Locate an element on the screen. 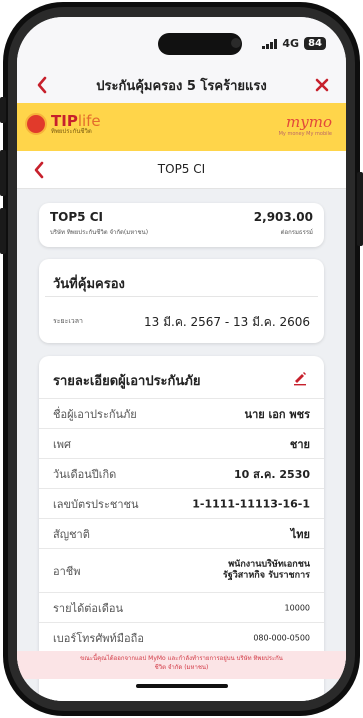 This screenshot has height=718, width=363. row-value: นาย เอก พชร is located at coordinates (277, 414).